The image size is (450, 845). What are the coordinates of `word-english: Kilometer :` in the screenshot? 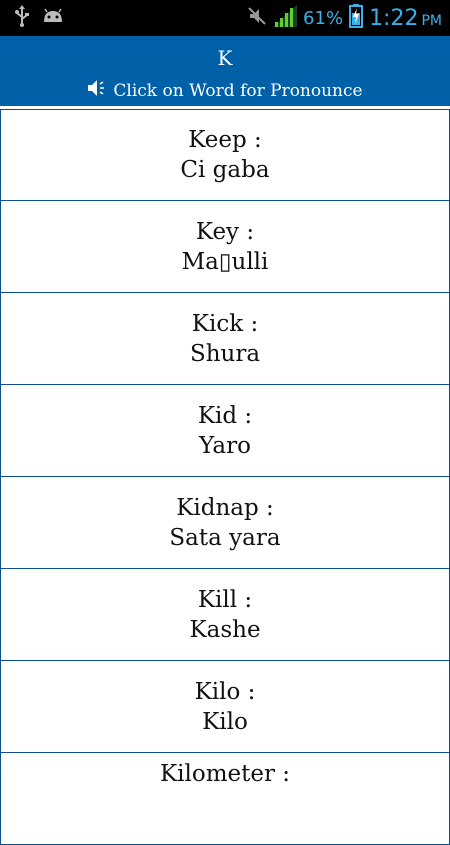 It's located at (225, 774).